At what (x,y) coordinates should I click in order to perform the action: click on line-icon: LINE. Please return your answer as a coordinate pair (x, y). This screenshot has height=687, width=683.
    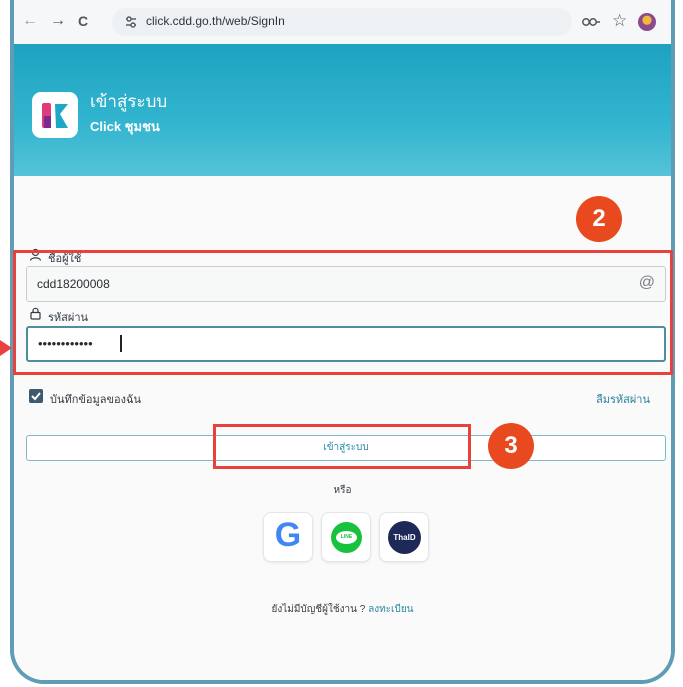
    Looking at the image, I should click on (346, 537).